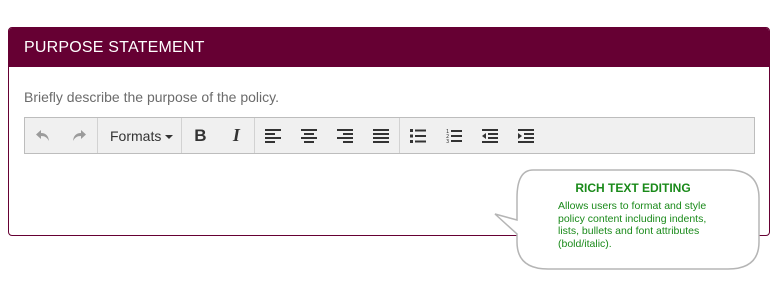 This screenshot has height=300, width=782. Describe the element at coordinates (447, 141) in the screenshot. I see `svg-text: 3` at that location.